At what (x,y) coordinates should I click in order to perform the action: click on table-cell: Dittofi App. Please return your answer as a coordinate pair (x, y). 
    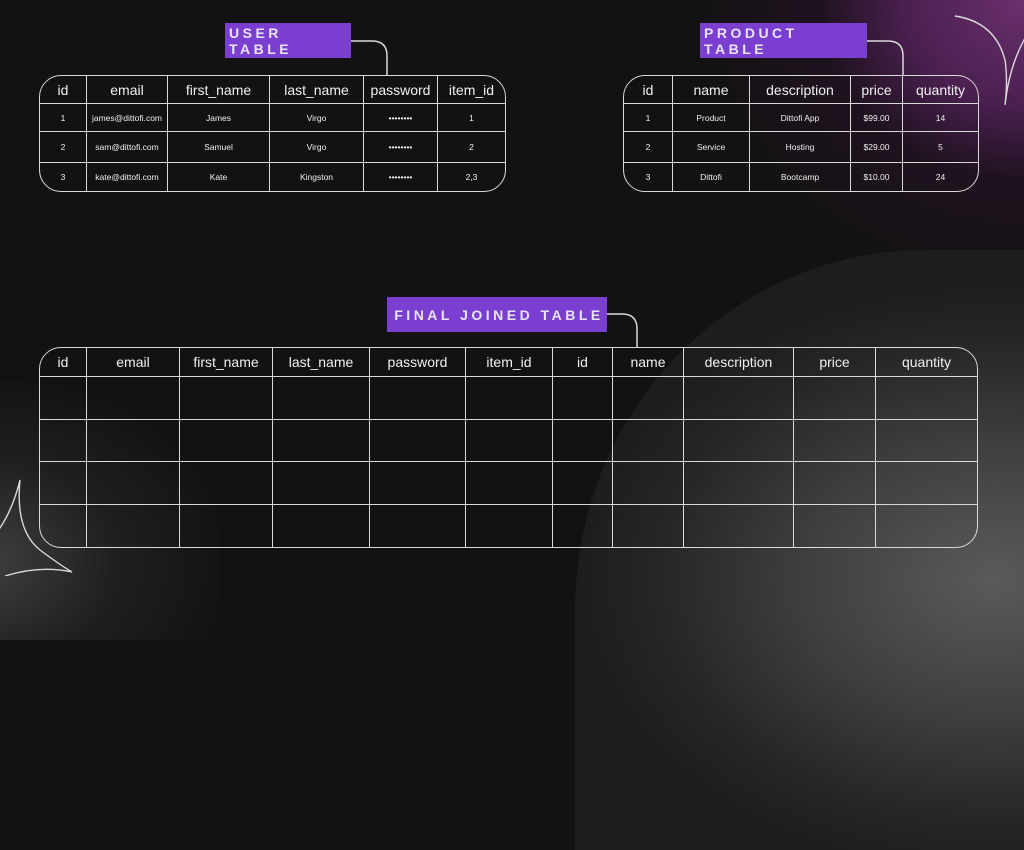
    Looking at the image, I should click on (800, 118).